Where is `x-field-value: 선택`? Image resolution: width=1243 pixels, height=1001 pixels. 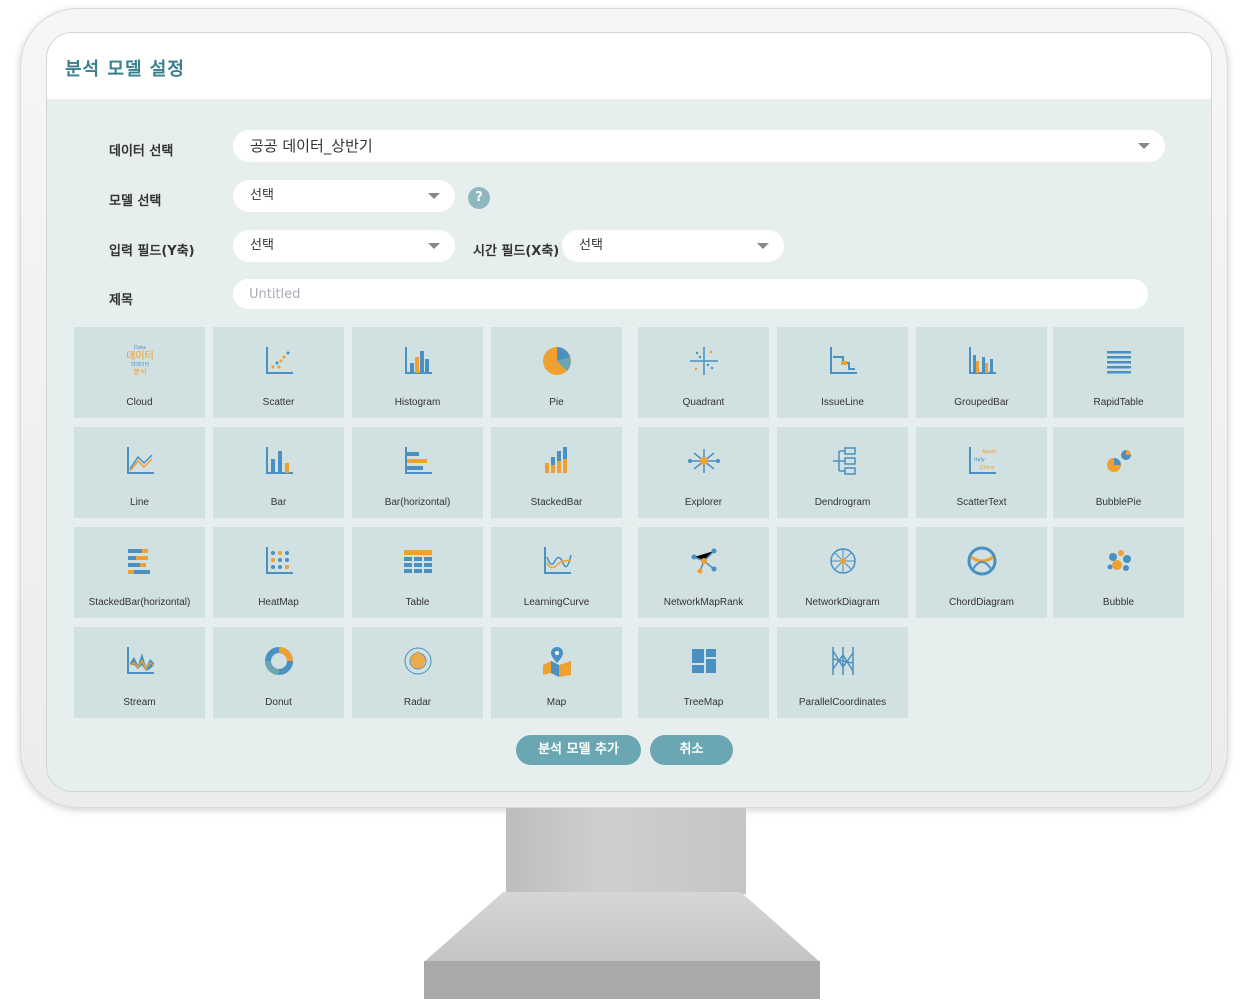 x-field-value: 선택 is located at coordinates (591, 245).